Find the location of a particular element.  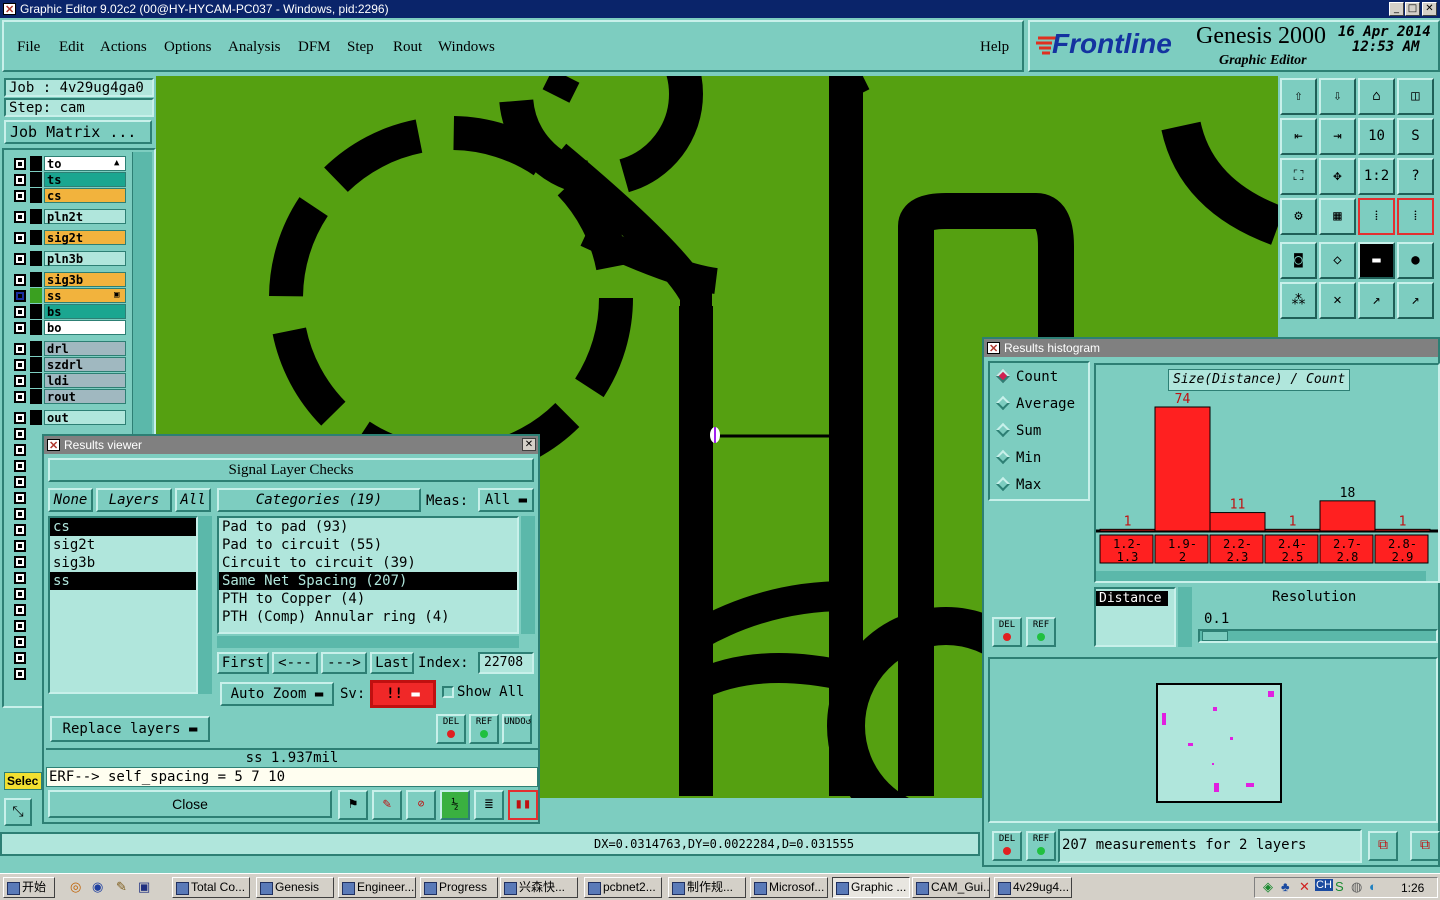

layers-all-button: All is located at coordinates (193, 500).